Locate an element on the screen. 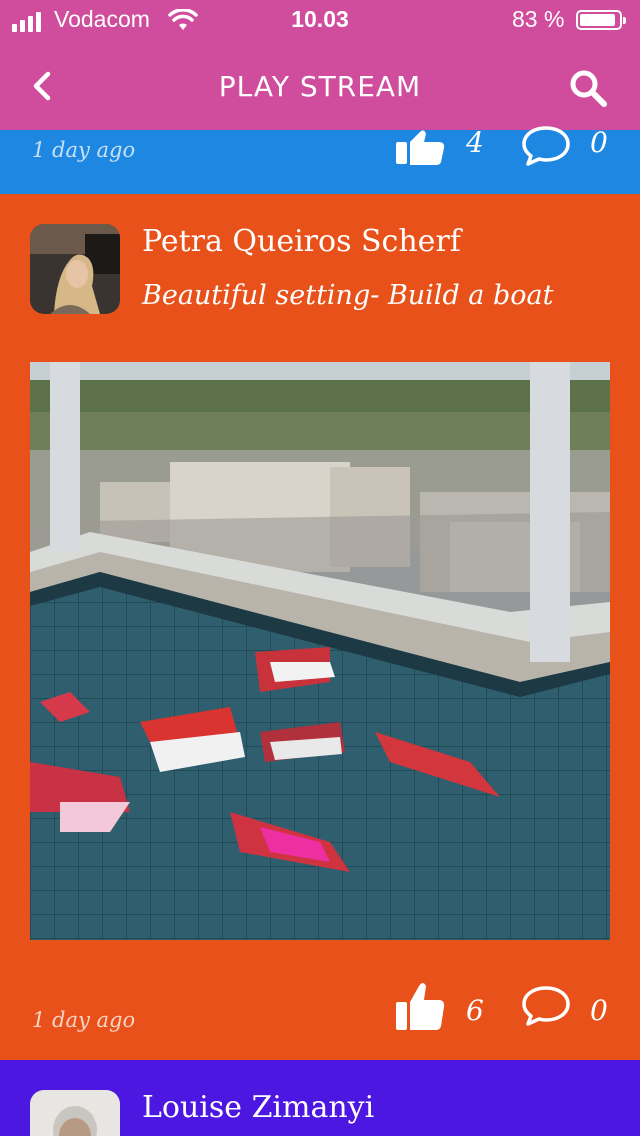  post-caption: Beautiful setting- Build a boat is located at coordinates (348, 295).